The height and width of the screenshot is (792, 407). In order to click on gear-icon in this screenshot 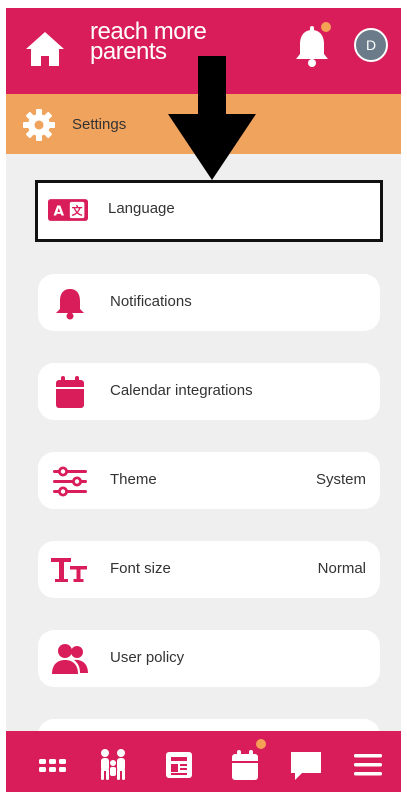, I will do `click(39, 125)`.